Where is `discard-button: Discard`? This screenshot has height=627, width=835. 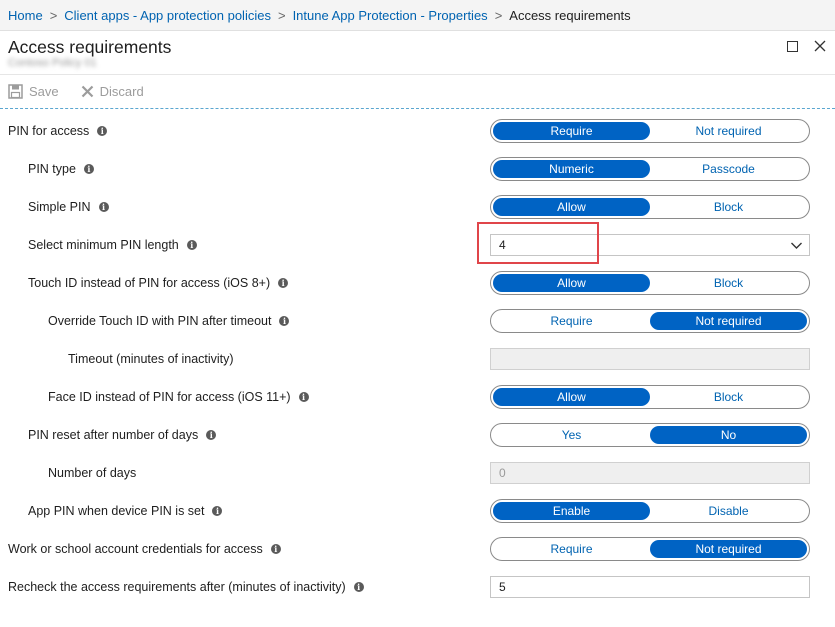
discard-button: Discard is located at coordinates (112, 91).